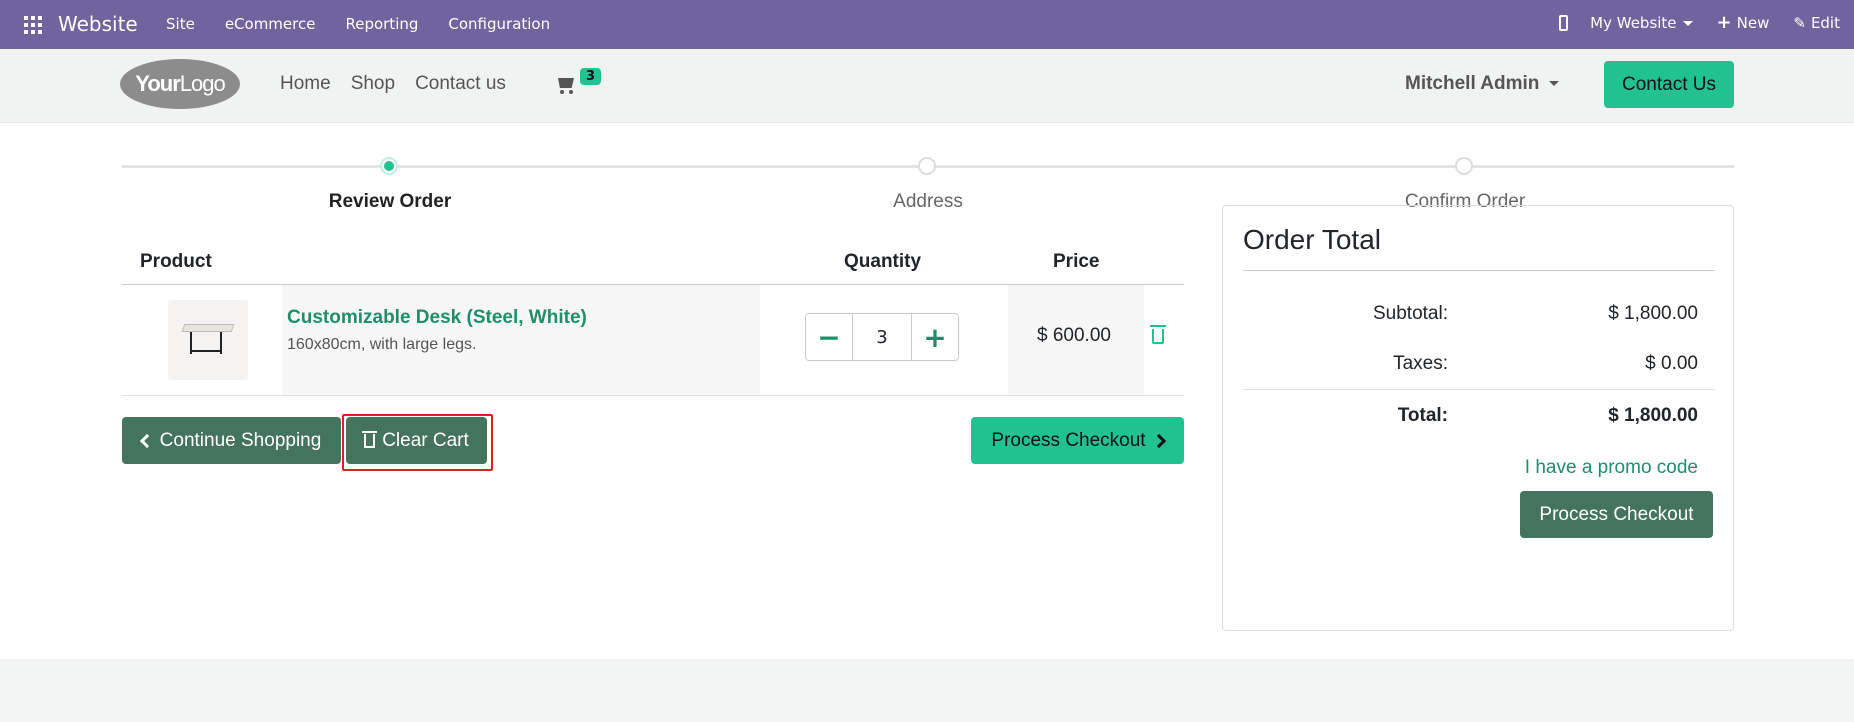 This screenshot has height=722, width=1854. What do you see at coordinates (373, 84) in the screenshot?
I see `nav-shop: Shop` at bounding box center [373, 84].